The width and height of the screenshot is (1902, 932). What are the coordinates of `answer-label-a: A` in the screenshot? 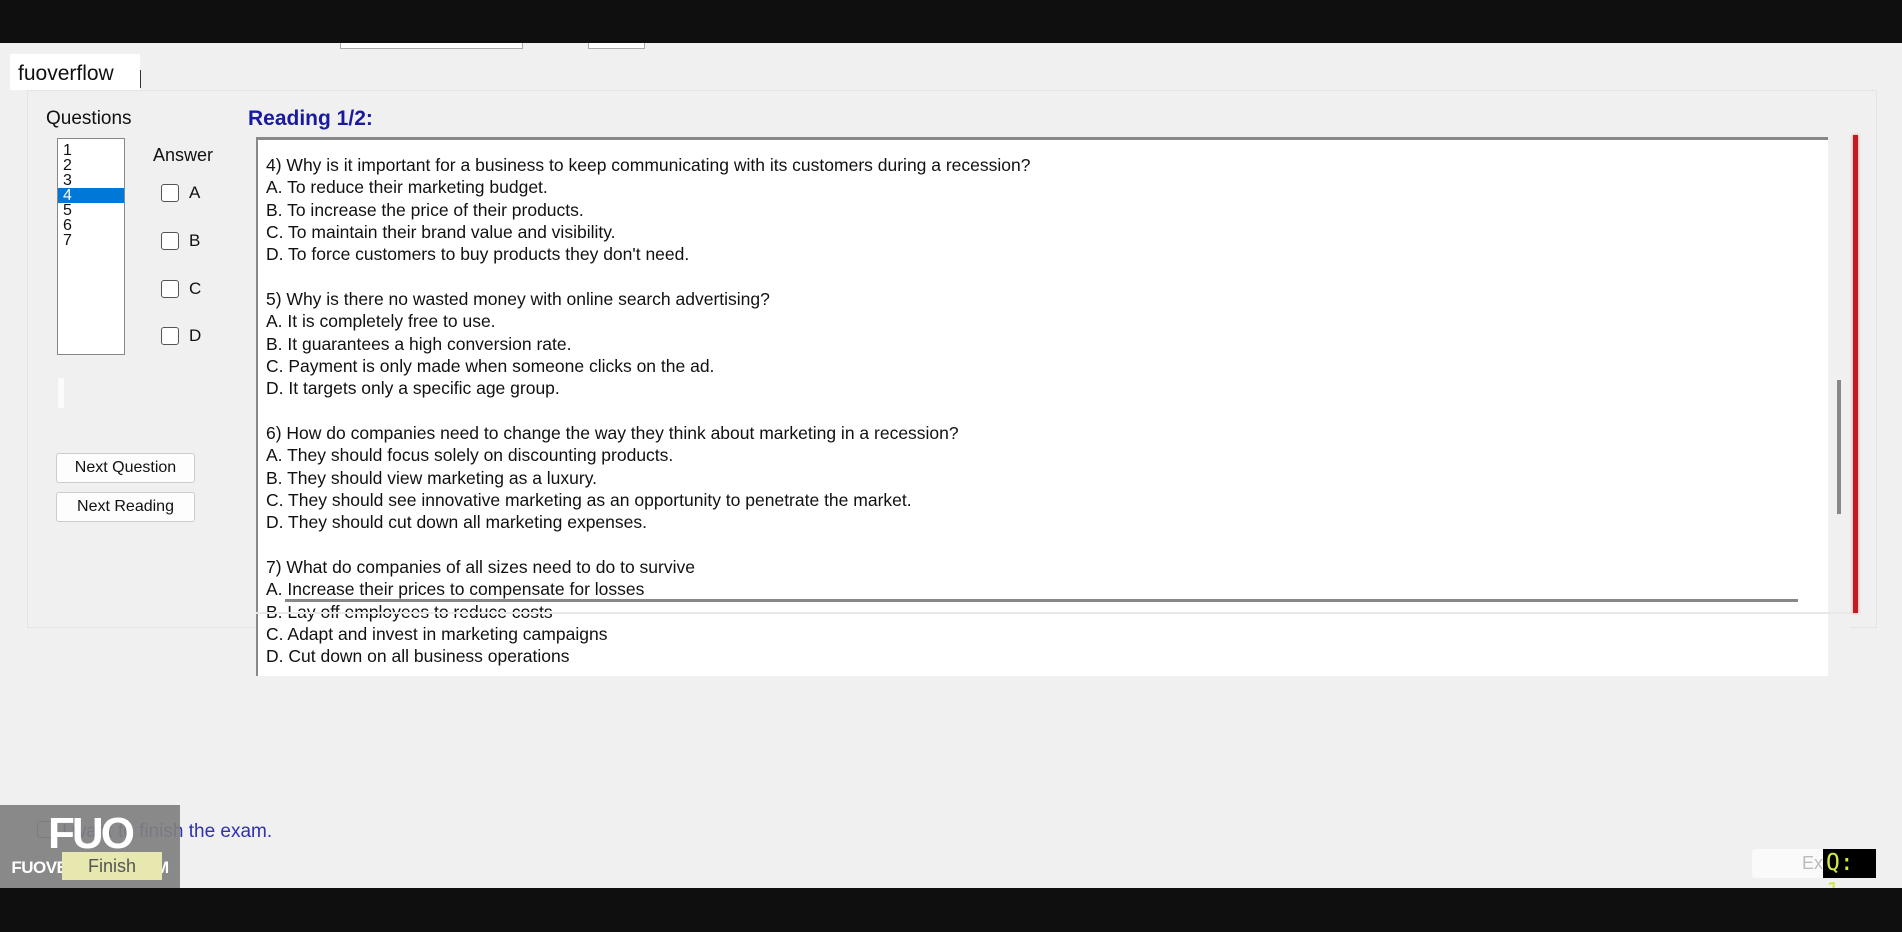 It's located at (195, 192).